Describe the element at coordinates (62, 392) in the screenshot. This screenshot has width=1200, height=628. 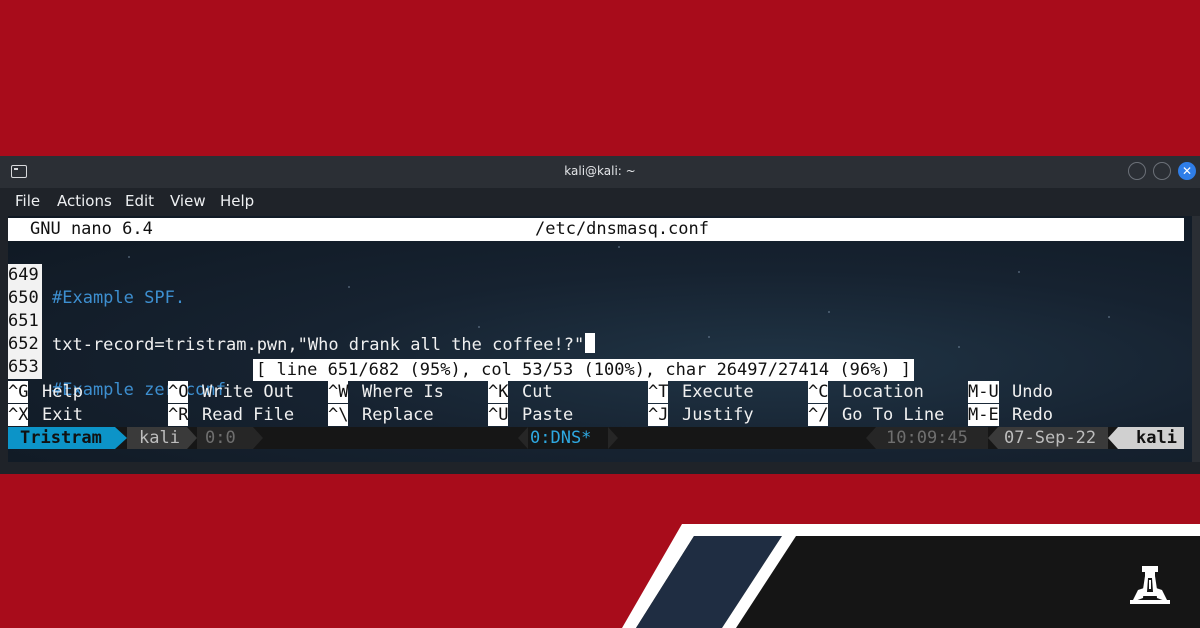
I see `shortcut-label: Help` at that location.